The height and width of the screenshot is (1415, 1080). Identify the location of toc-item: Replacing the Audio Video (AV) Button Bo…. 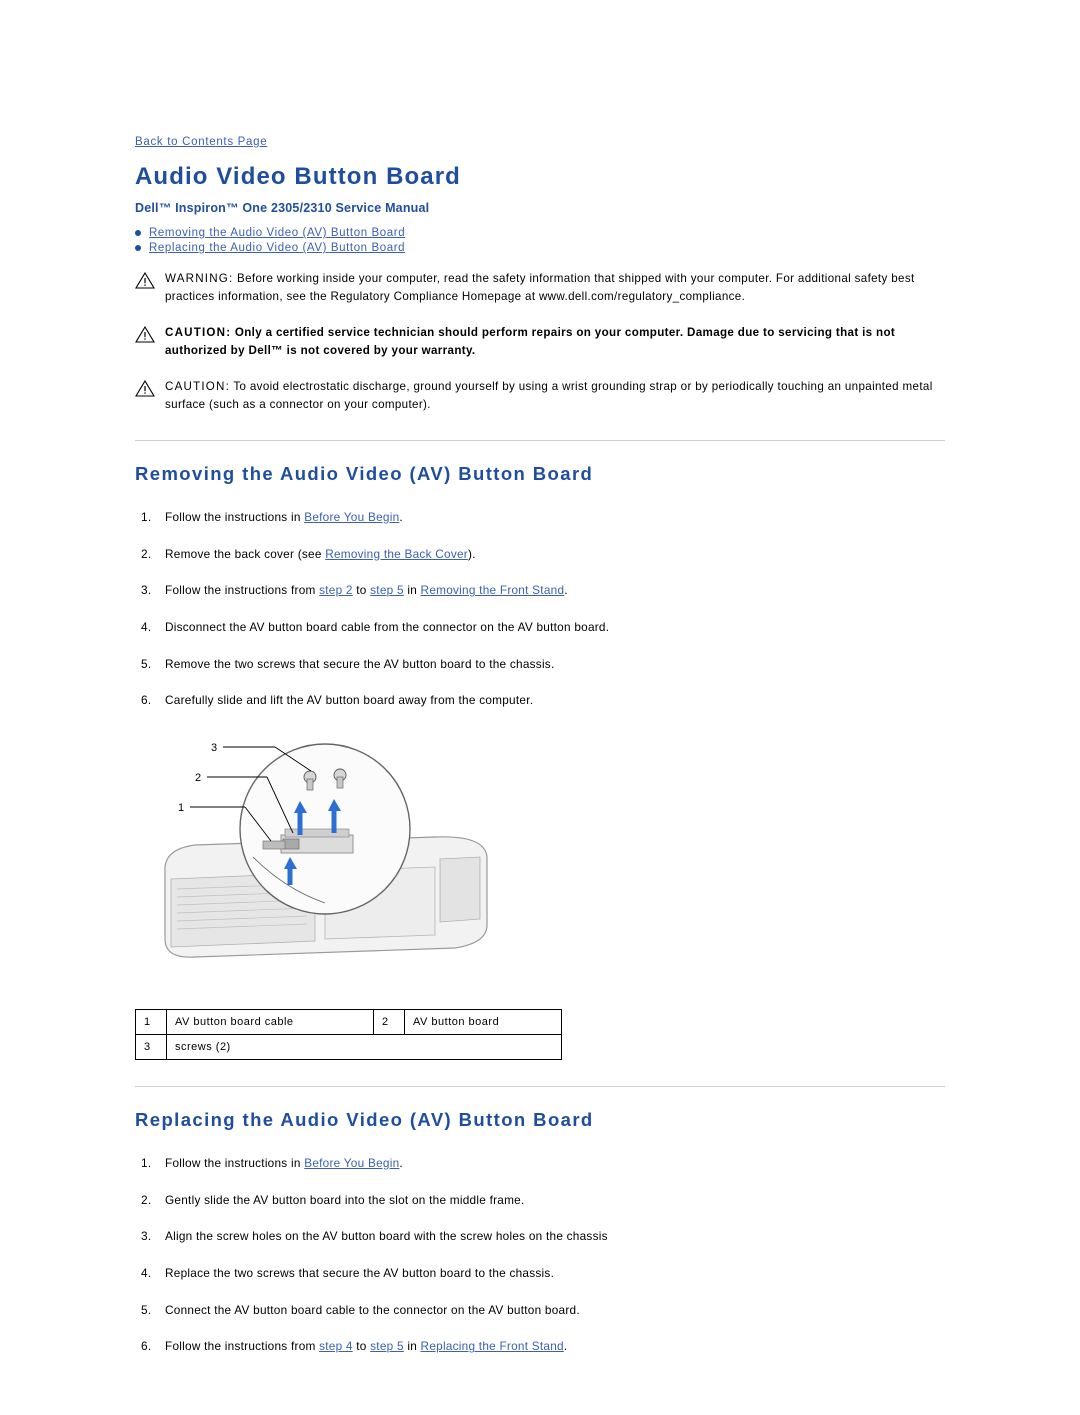
(540, 248).